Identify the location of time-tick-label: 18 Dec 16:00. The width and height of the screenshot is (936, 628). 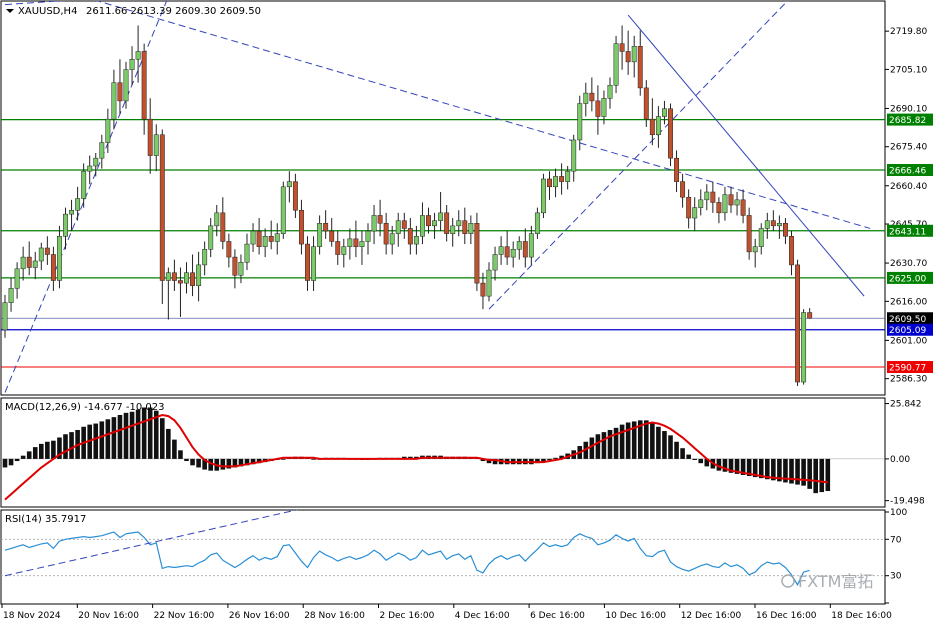
(861, 616).